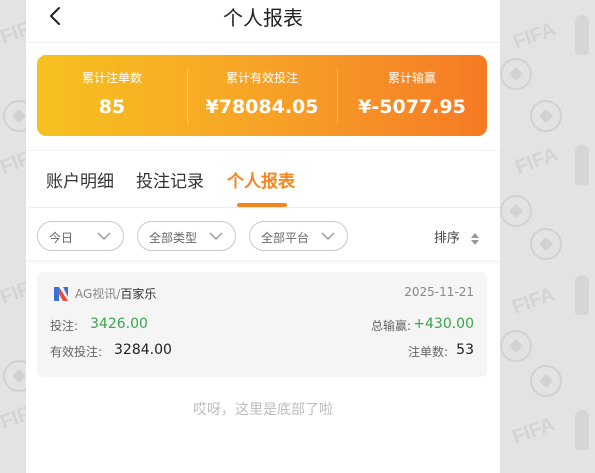 The width and height of the screenshot is (595, 473). What do you see at coordinates (263, 410) in the screenshot?
I see `end-of-list-message: 哎呀，这里是底部了啦` at bounding box center [263, 410].